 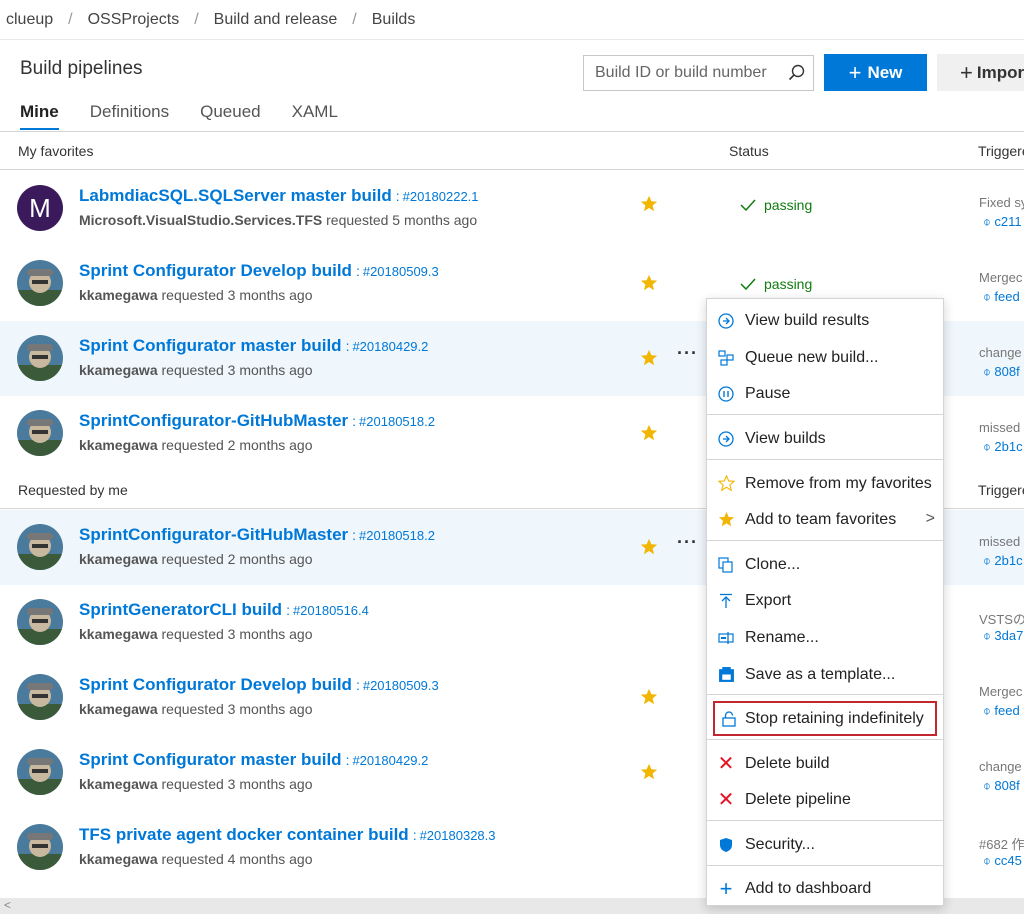 What do you see at coordinates (441, 196) in the screenshot?
I see `build-number-link: #20180222.1` at bounding box center [441, 196].